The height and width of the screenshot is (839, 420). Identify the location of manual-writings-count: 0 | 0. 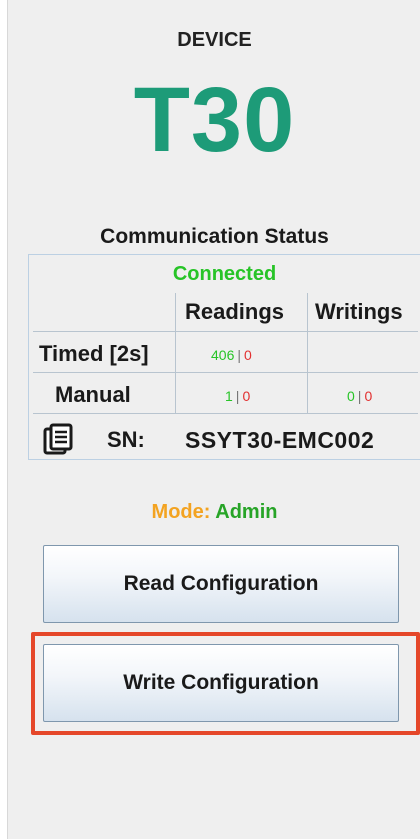
(359, 396).